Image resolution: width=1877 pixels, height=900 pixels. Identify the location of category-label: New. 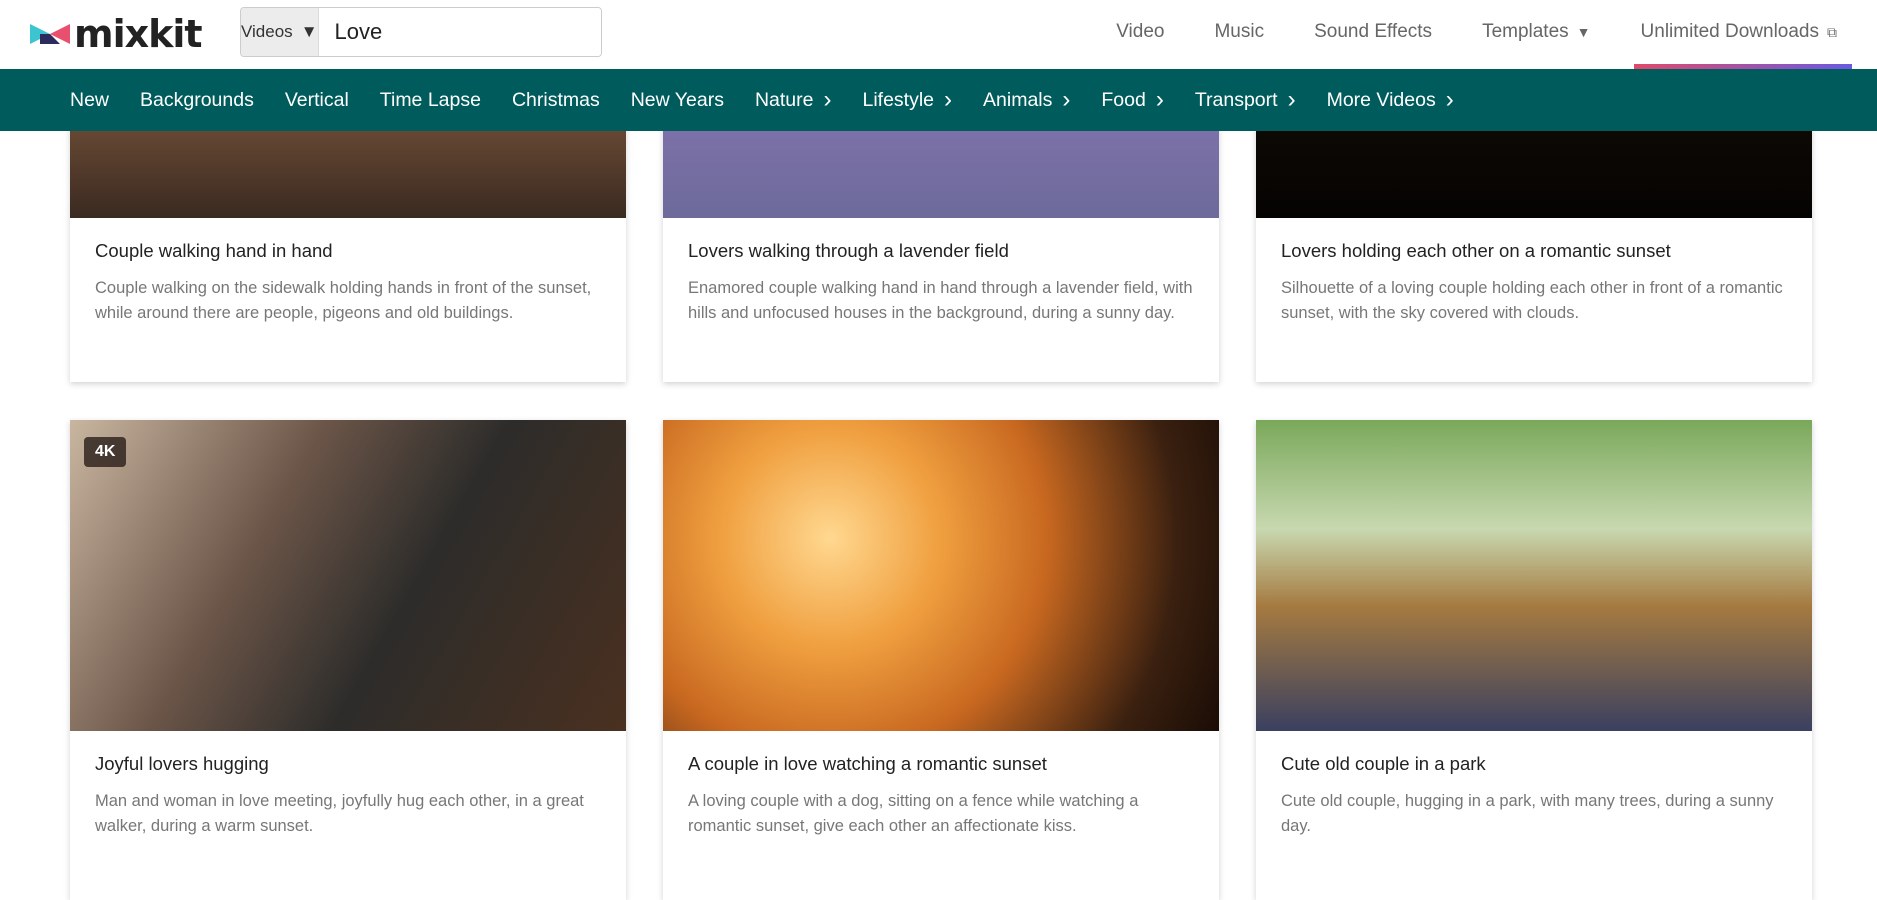
(90, 99).